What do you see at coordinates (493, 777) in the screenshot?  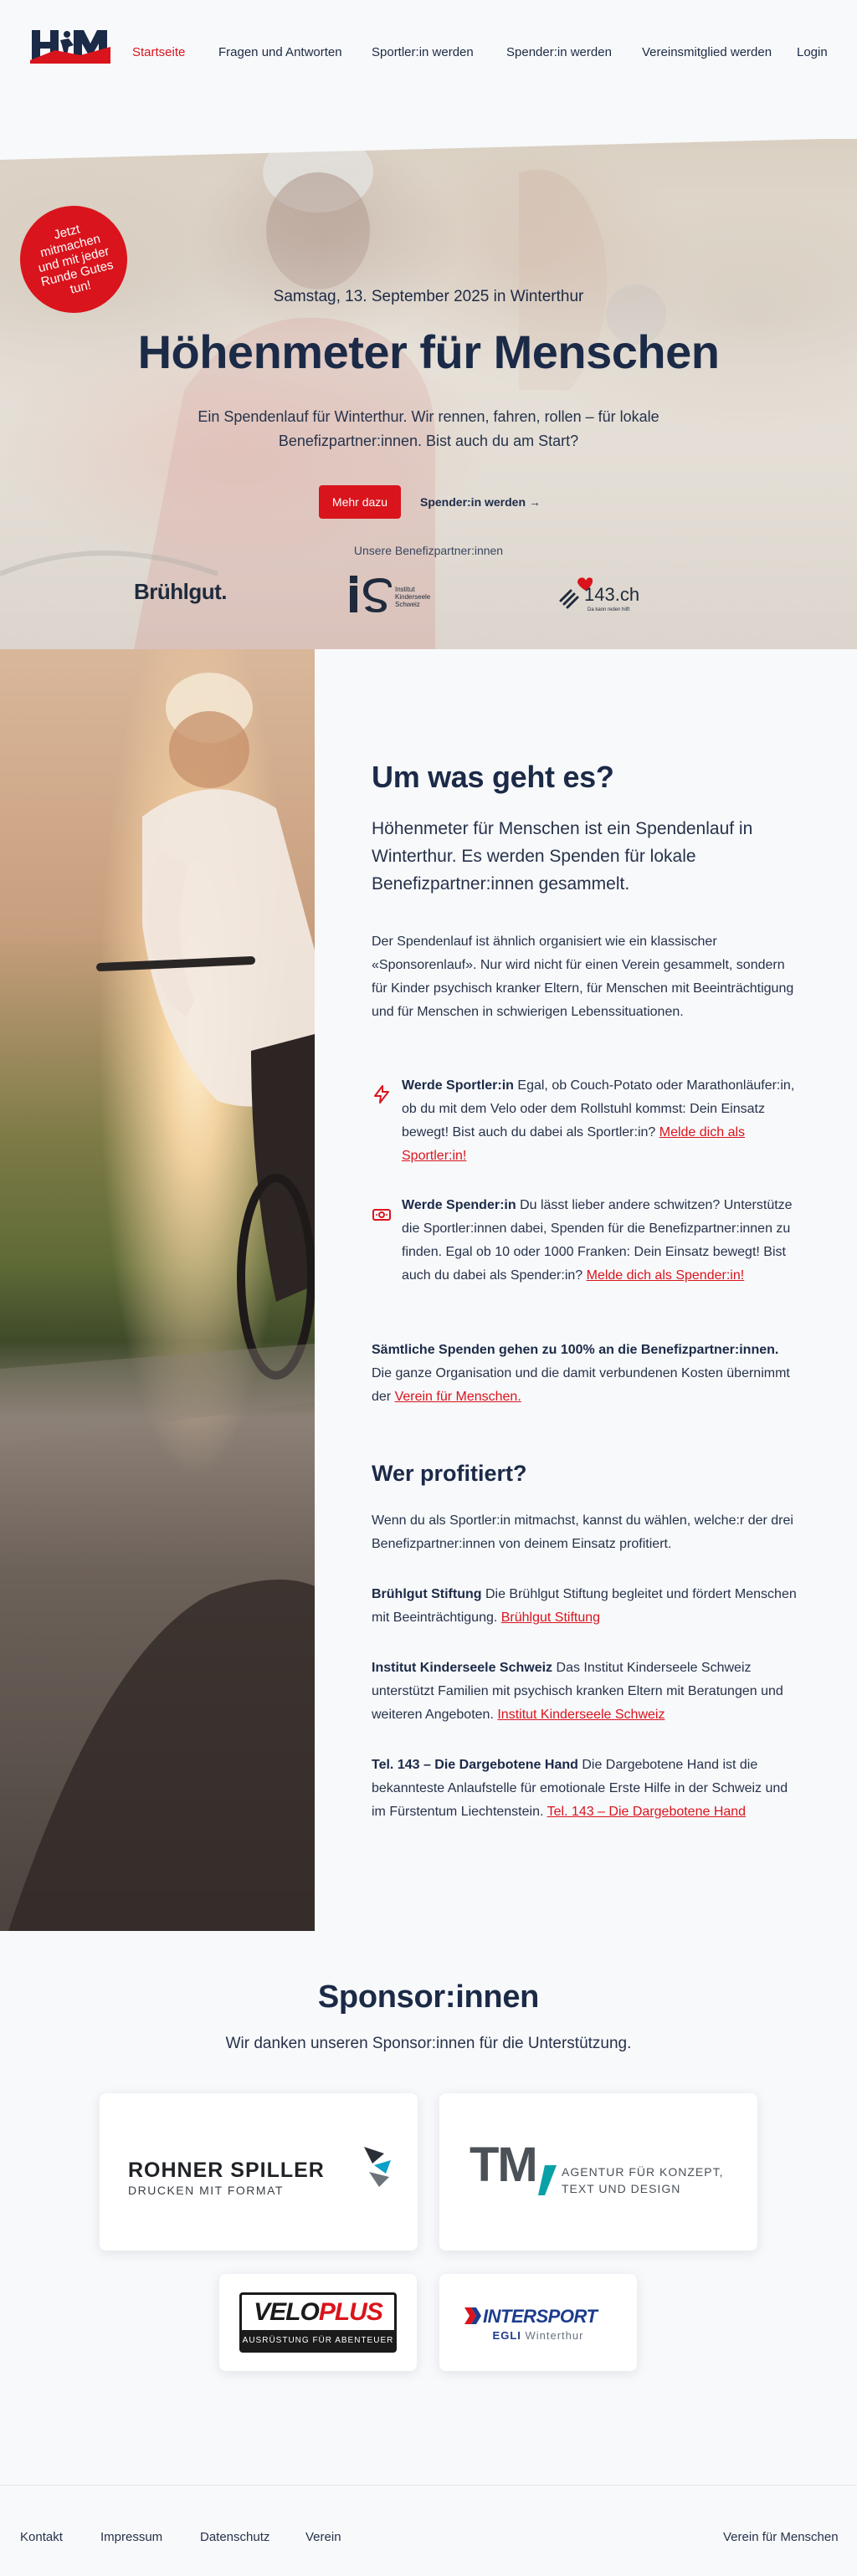 I see `about-title: Um was geht es?` at bounding box center [493, 777].